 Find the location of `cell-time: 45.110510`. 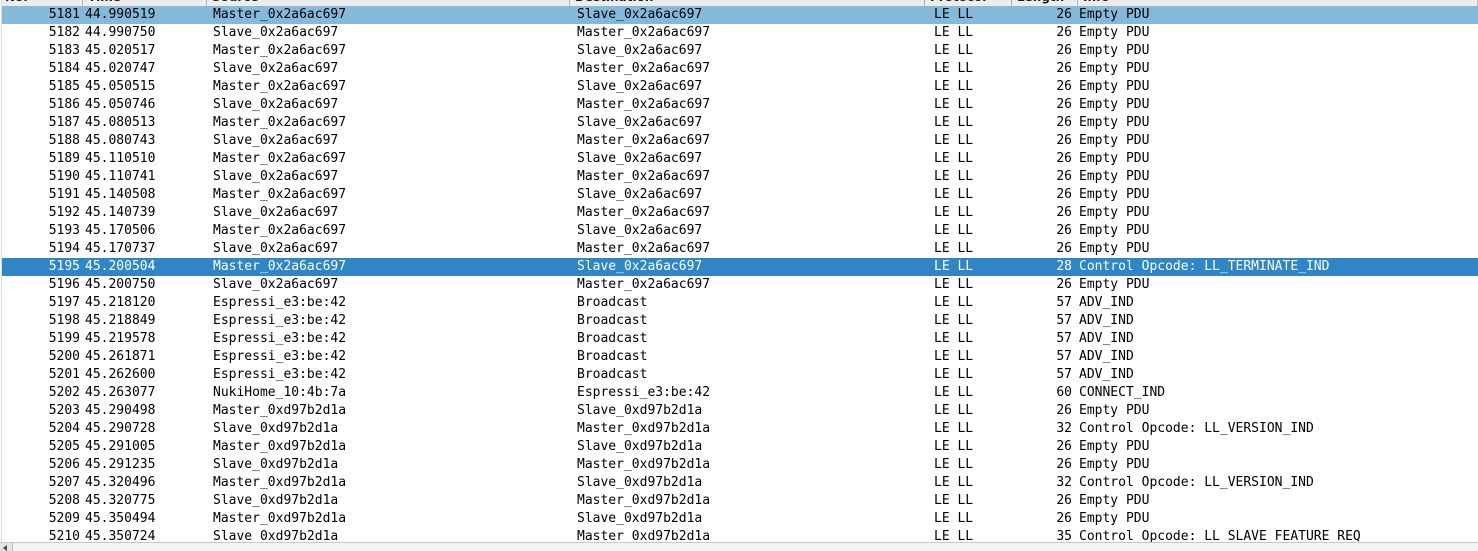

cell-time: 45.110510 is located at coordinates (120, 158).